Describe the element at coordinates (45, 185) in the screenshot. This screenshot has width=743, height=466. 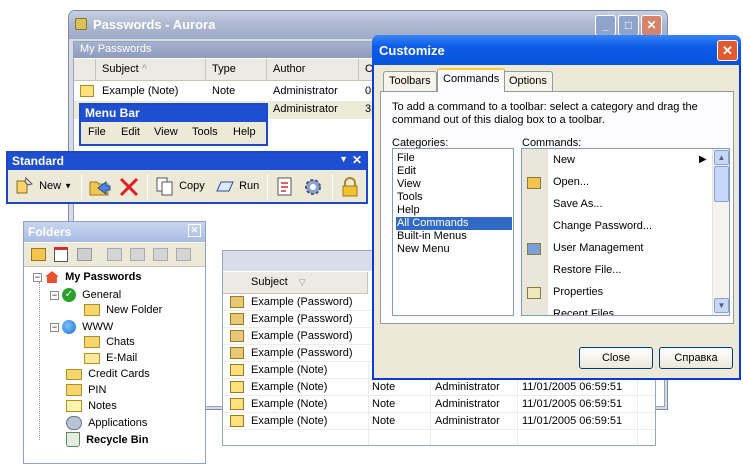
I see `new-button: New ▼` at that location.